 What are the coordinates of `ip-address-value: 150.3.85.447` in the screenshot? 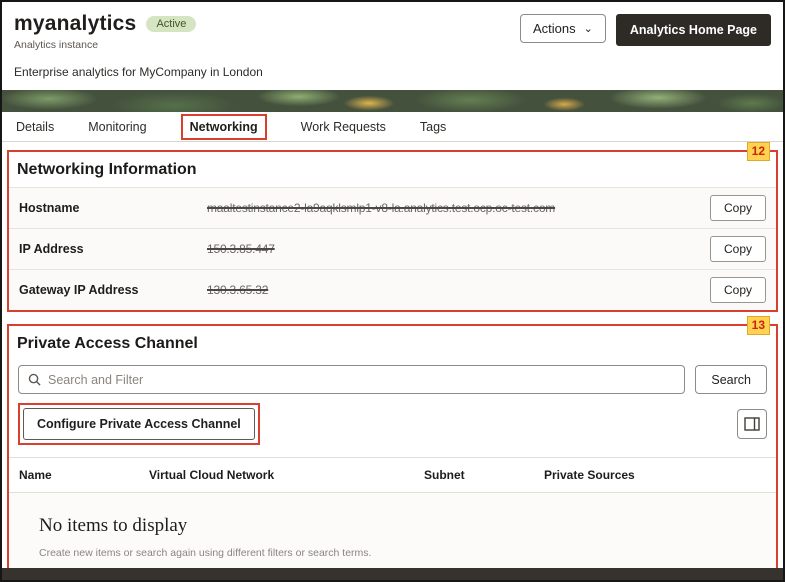 It's located at (241, 249).